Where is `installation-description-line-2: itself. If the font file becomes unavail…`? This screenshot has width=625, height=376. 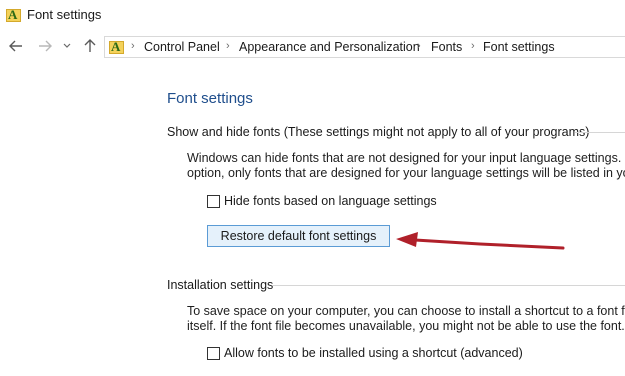 installation-description-line-2: itself. If the font file becomes unavail… is located at coordinates (406, 326).